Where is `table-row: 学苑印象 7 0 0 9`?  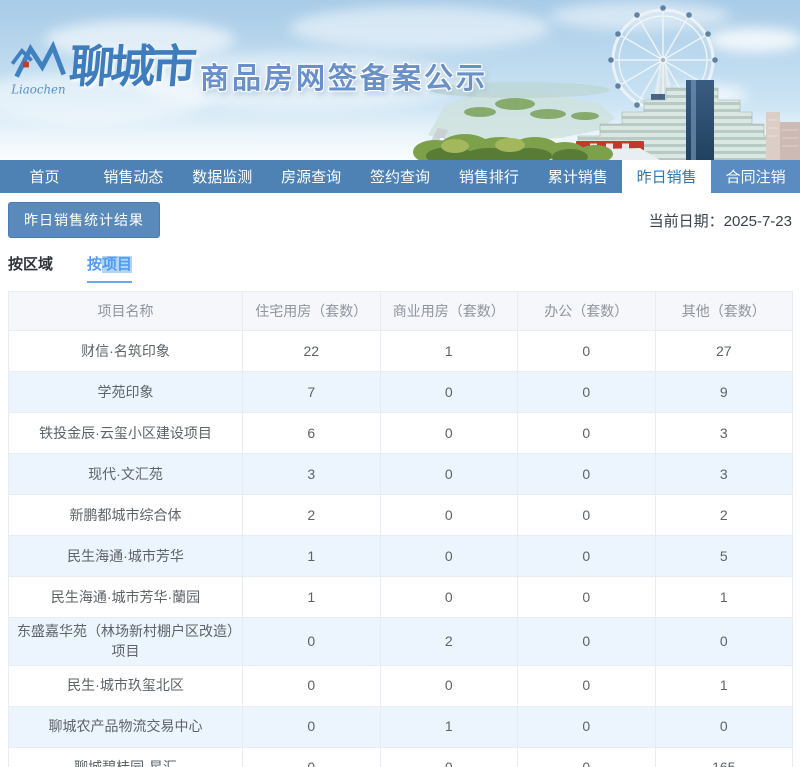
table-row: 学苑印象 7 0 0 9 is located at coordinates (400, 392).